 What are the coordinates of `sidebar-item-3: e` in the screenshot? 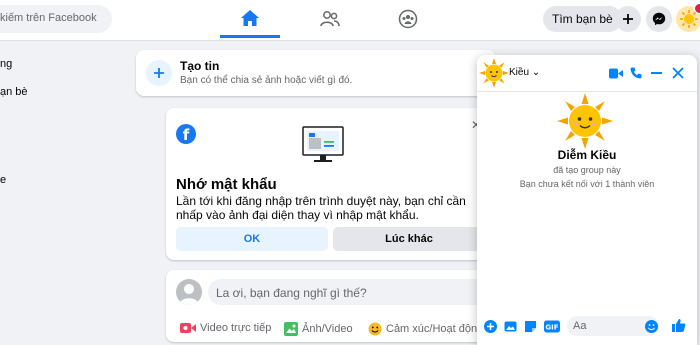 It's located at (3, 180).